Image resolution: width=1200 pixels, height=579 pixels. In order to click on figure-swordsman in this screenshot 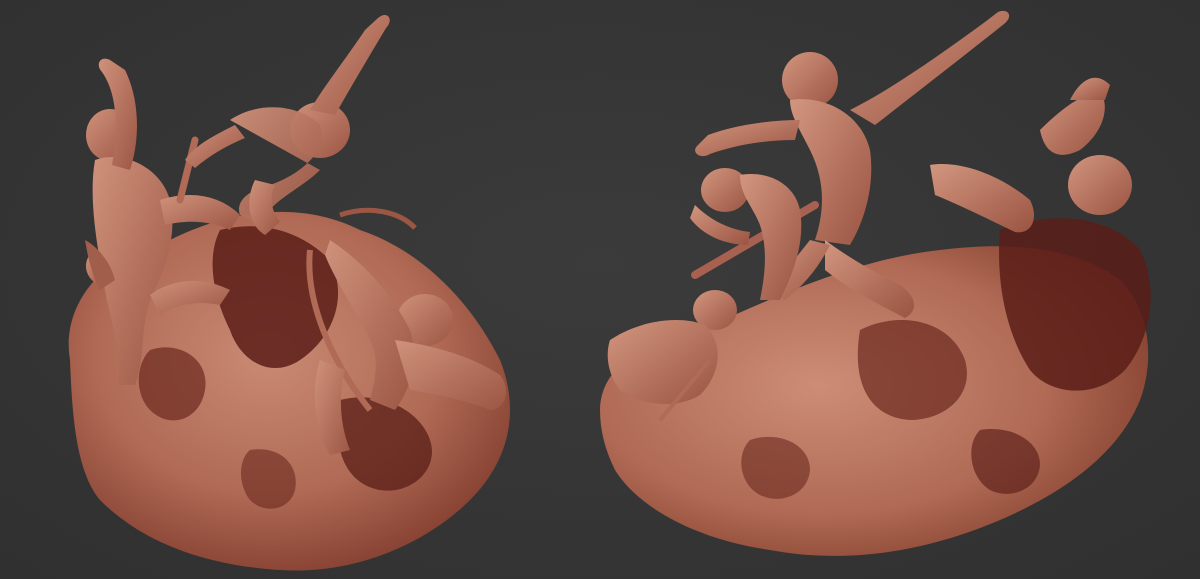, I will do `click(746, 234)`.